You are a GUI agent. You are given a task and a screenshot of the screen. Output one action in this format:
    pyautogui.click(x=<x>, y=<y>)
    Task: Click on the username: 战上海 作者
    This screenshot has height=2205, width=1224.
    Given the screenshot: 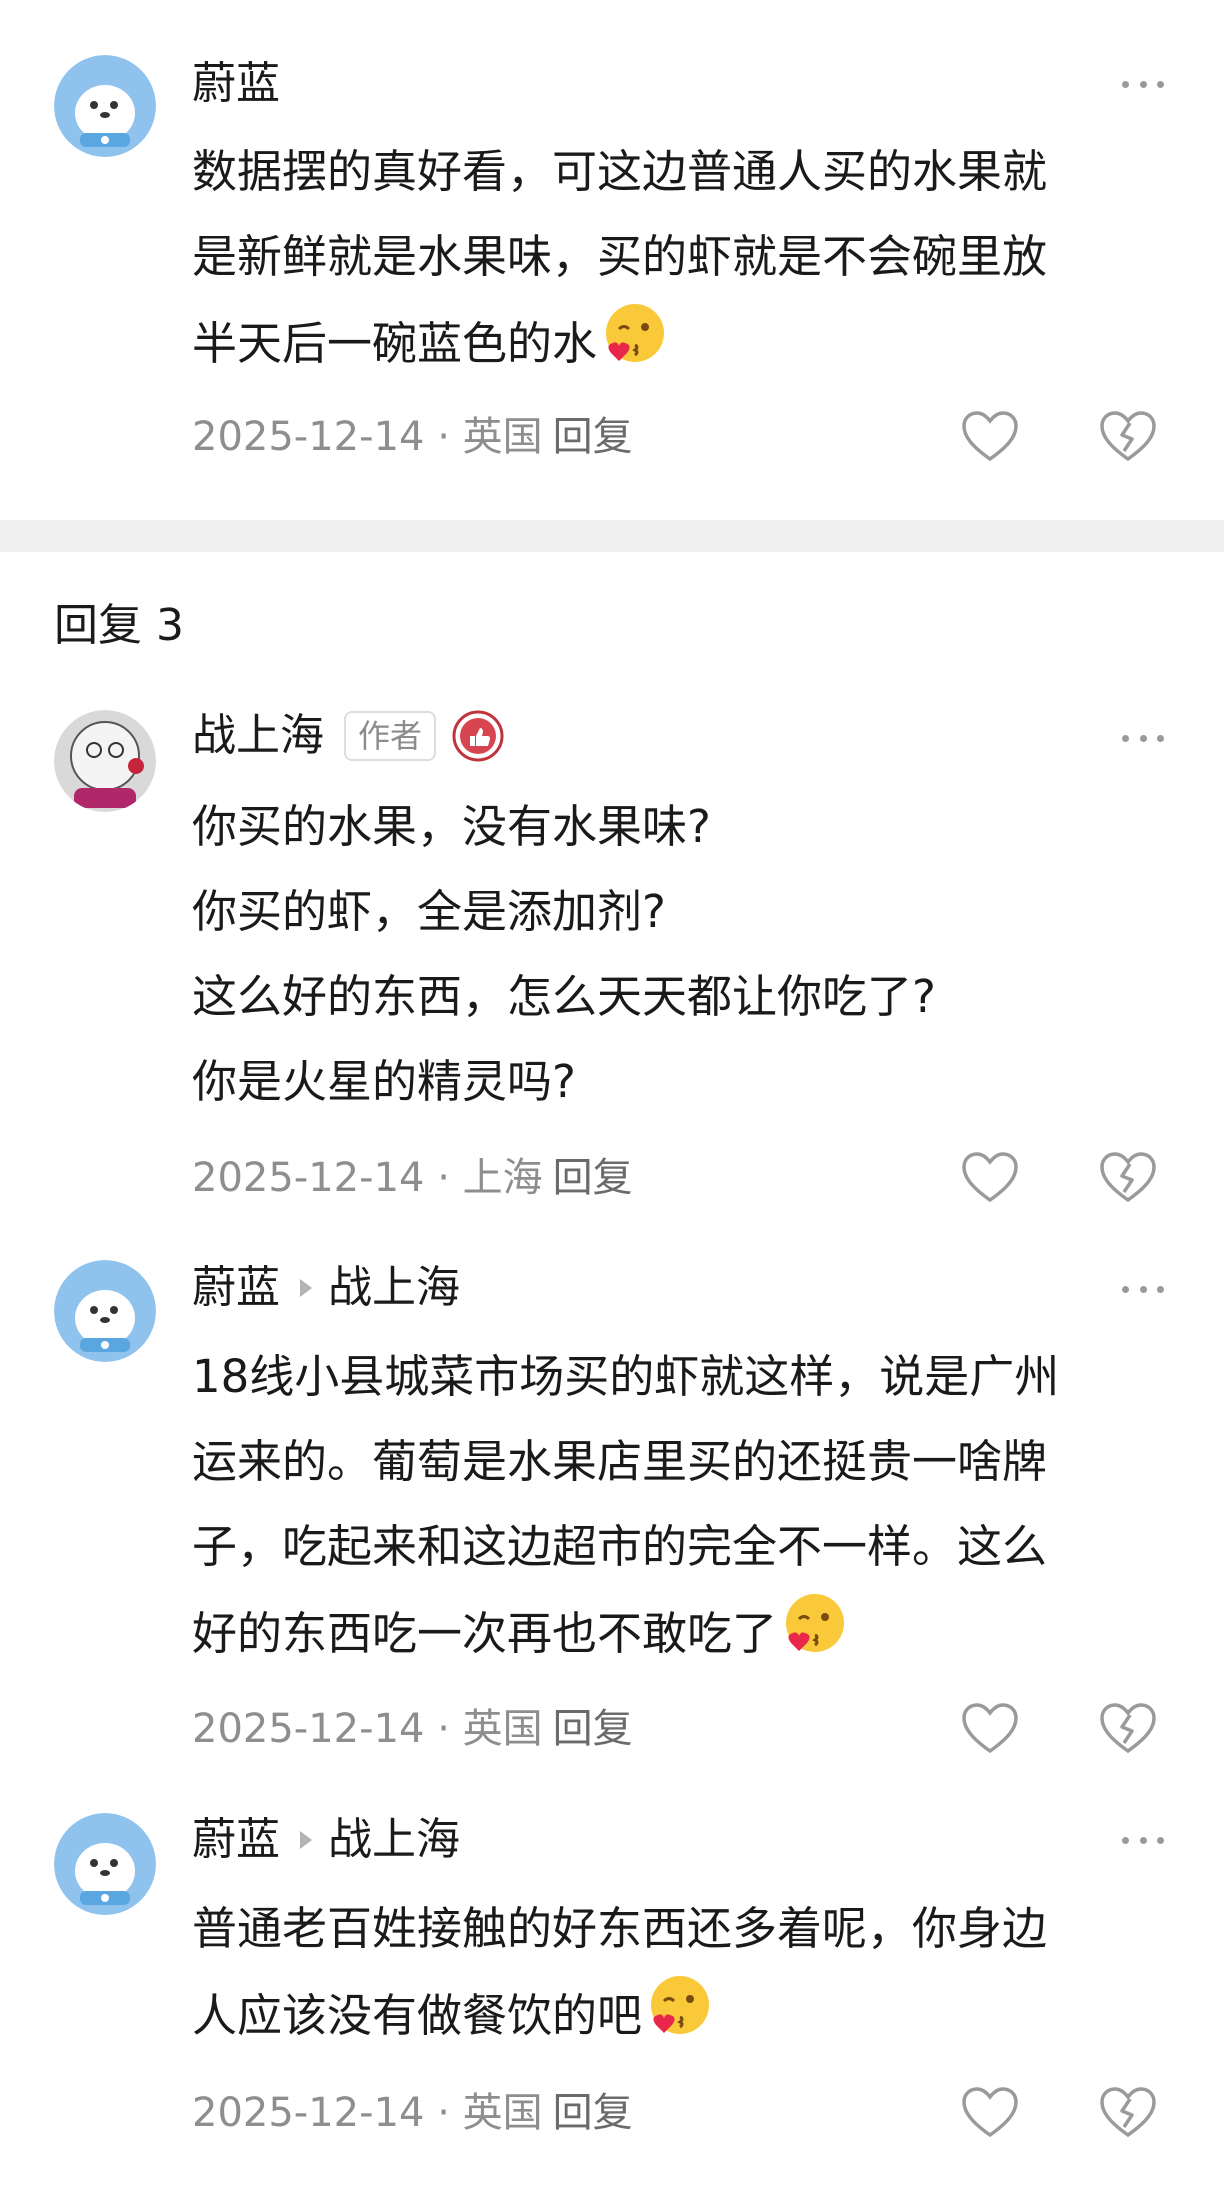 What is the action you would take?
    pyautogui.click(x=348, y=736)
    